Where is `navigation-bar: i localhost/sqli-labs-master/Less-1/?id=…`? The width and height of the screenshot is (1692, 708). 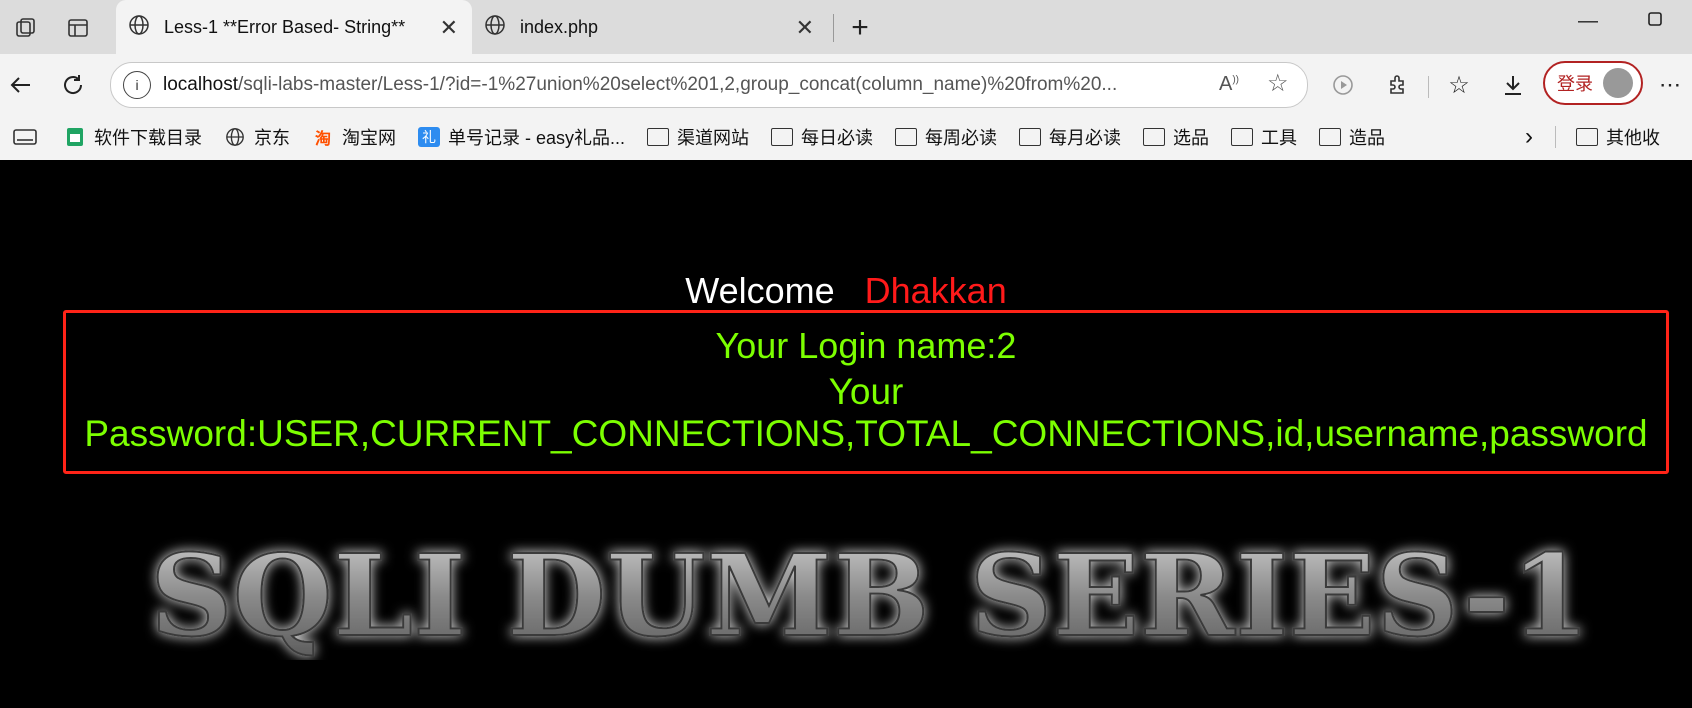
navigation-bar: i localhost/sqli-labs-master/Less-1/?id=… is located at coordinates (846, 85).